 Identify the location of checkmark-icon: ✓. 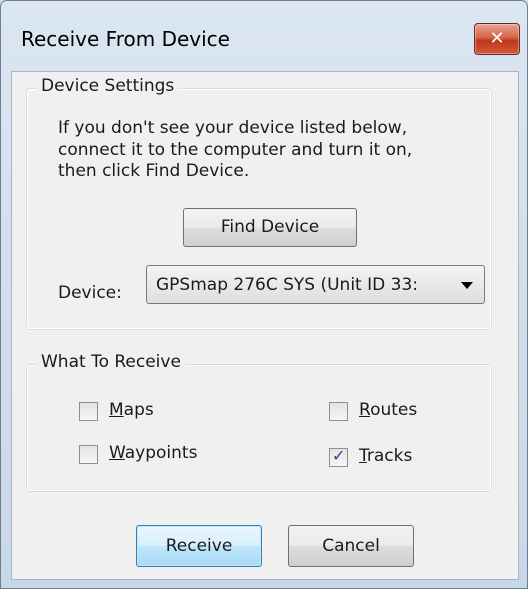
(339, 455).